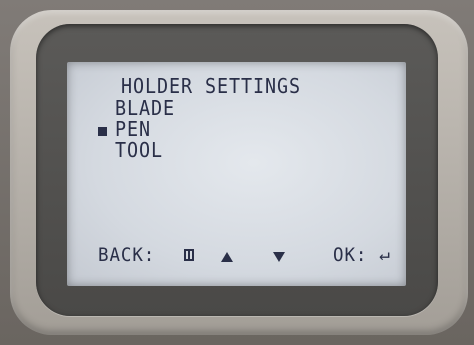 This screenshot has height=345, width=474. Describe the element at coordinates (133, 129) in the screenshot. I see `menu-item-pen: PEN` at that location.